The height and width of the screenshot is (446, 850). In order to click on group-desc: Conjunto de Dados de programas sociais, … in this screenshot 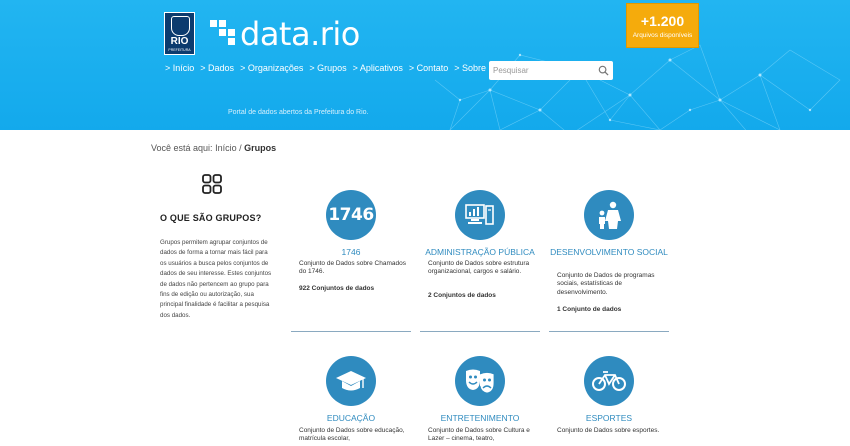, I will do `click(606, 284)`.